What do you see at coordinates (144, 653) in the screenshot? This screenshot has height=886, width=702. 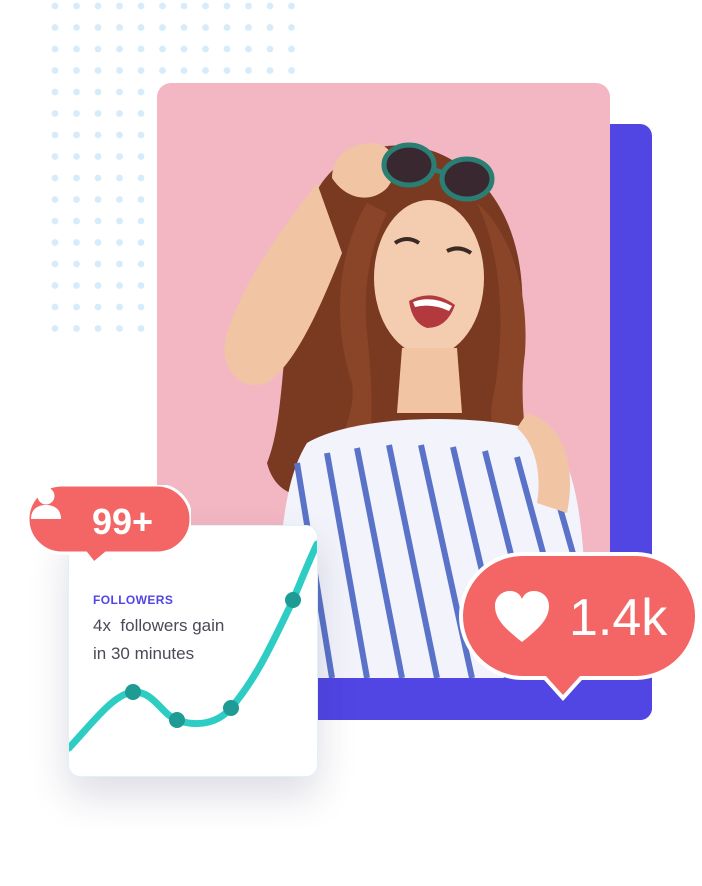 I see `followers-description-line: in 30 minutes` at bounding box center [144, 653].